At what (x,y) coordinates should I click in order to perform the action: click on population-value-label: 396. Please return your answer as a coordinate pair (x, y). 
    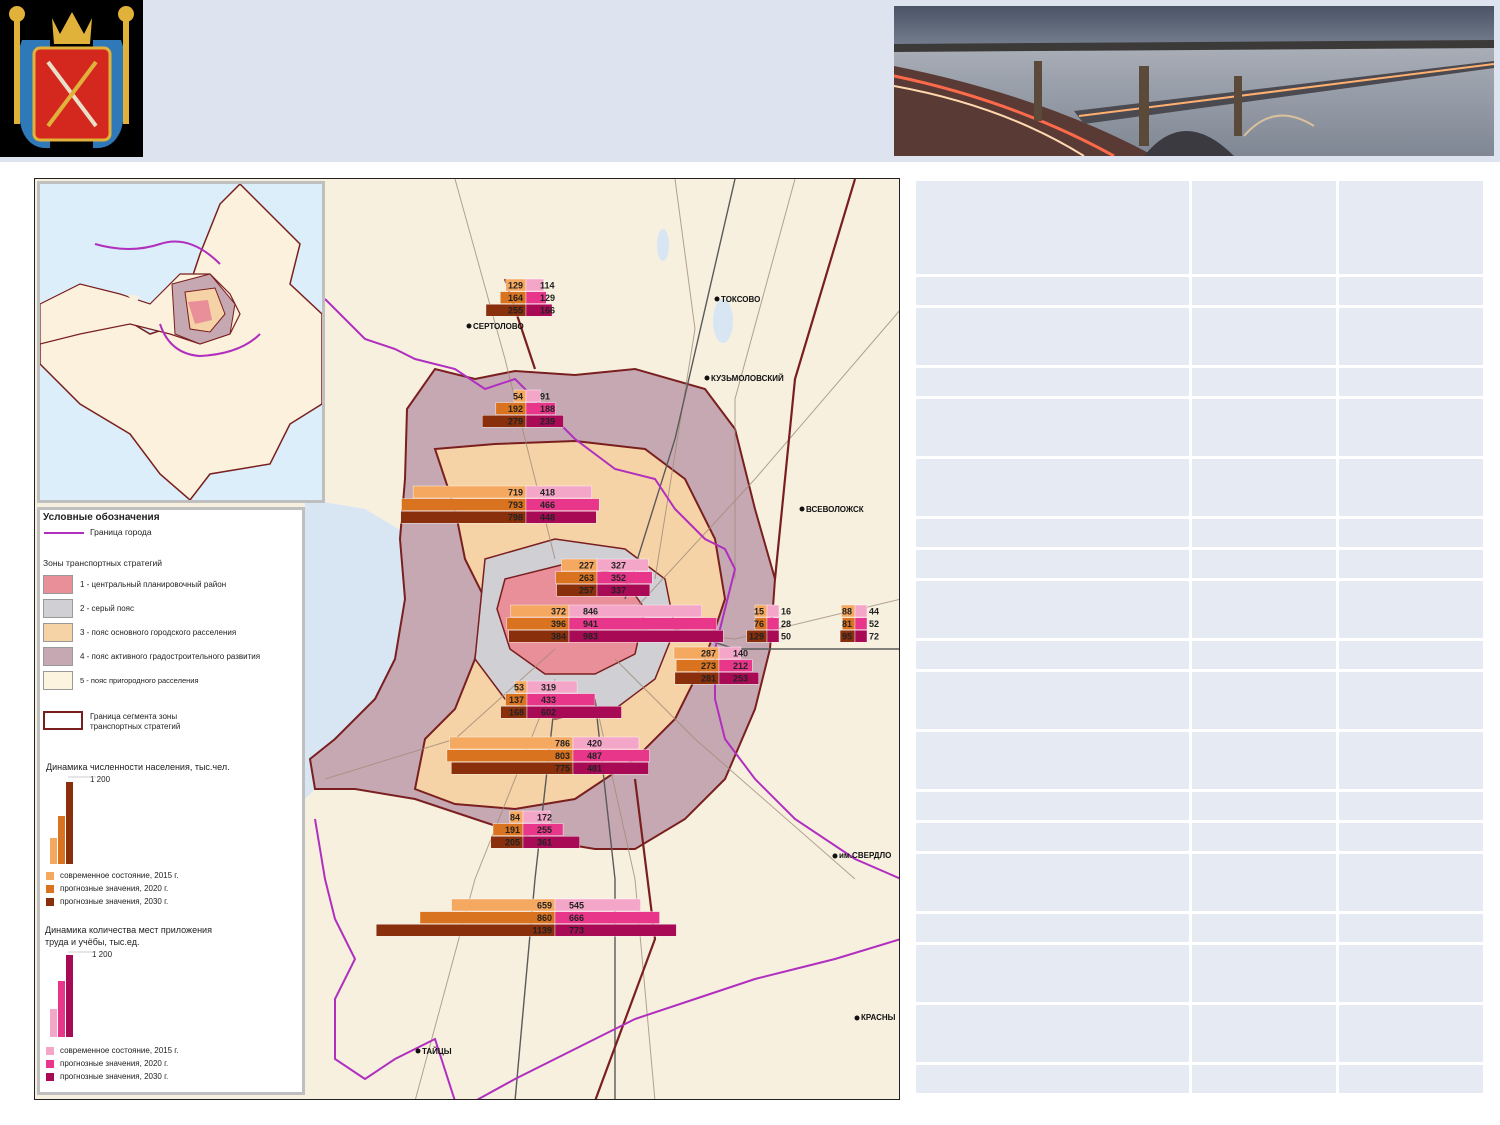
    Looking at the image, I should click on (558, 624).